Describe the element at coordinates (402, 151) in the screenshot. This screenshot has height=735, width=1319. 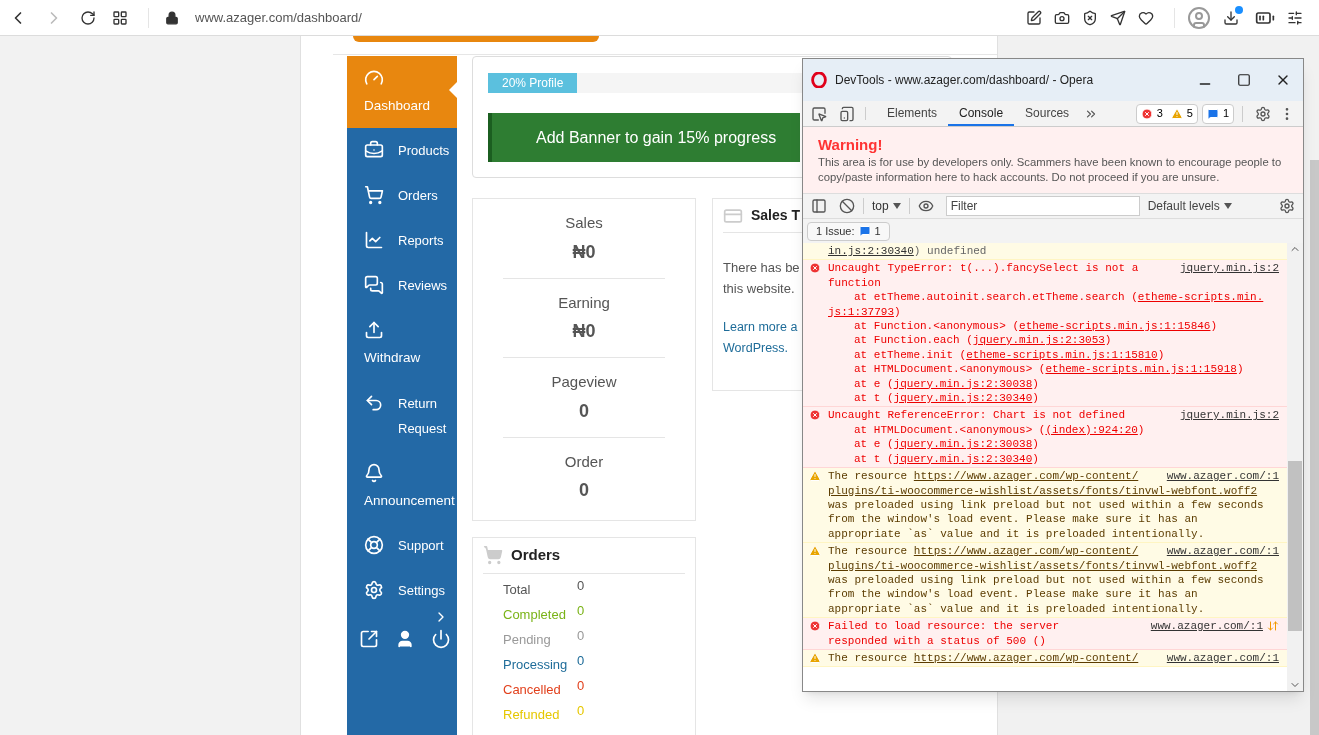
I see `sidebar-item: Products` at that location.